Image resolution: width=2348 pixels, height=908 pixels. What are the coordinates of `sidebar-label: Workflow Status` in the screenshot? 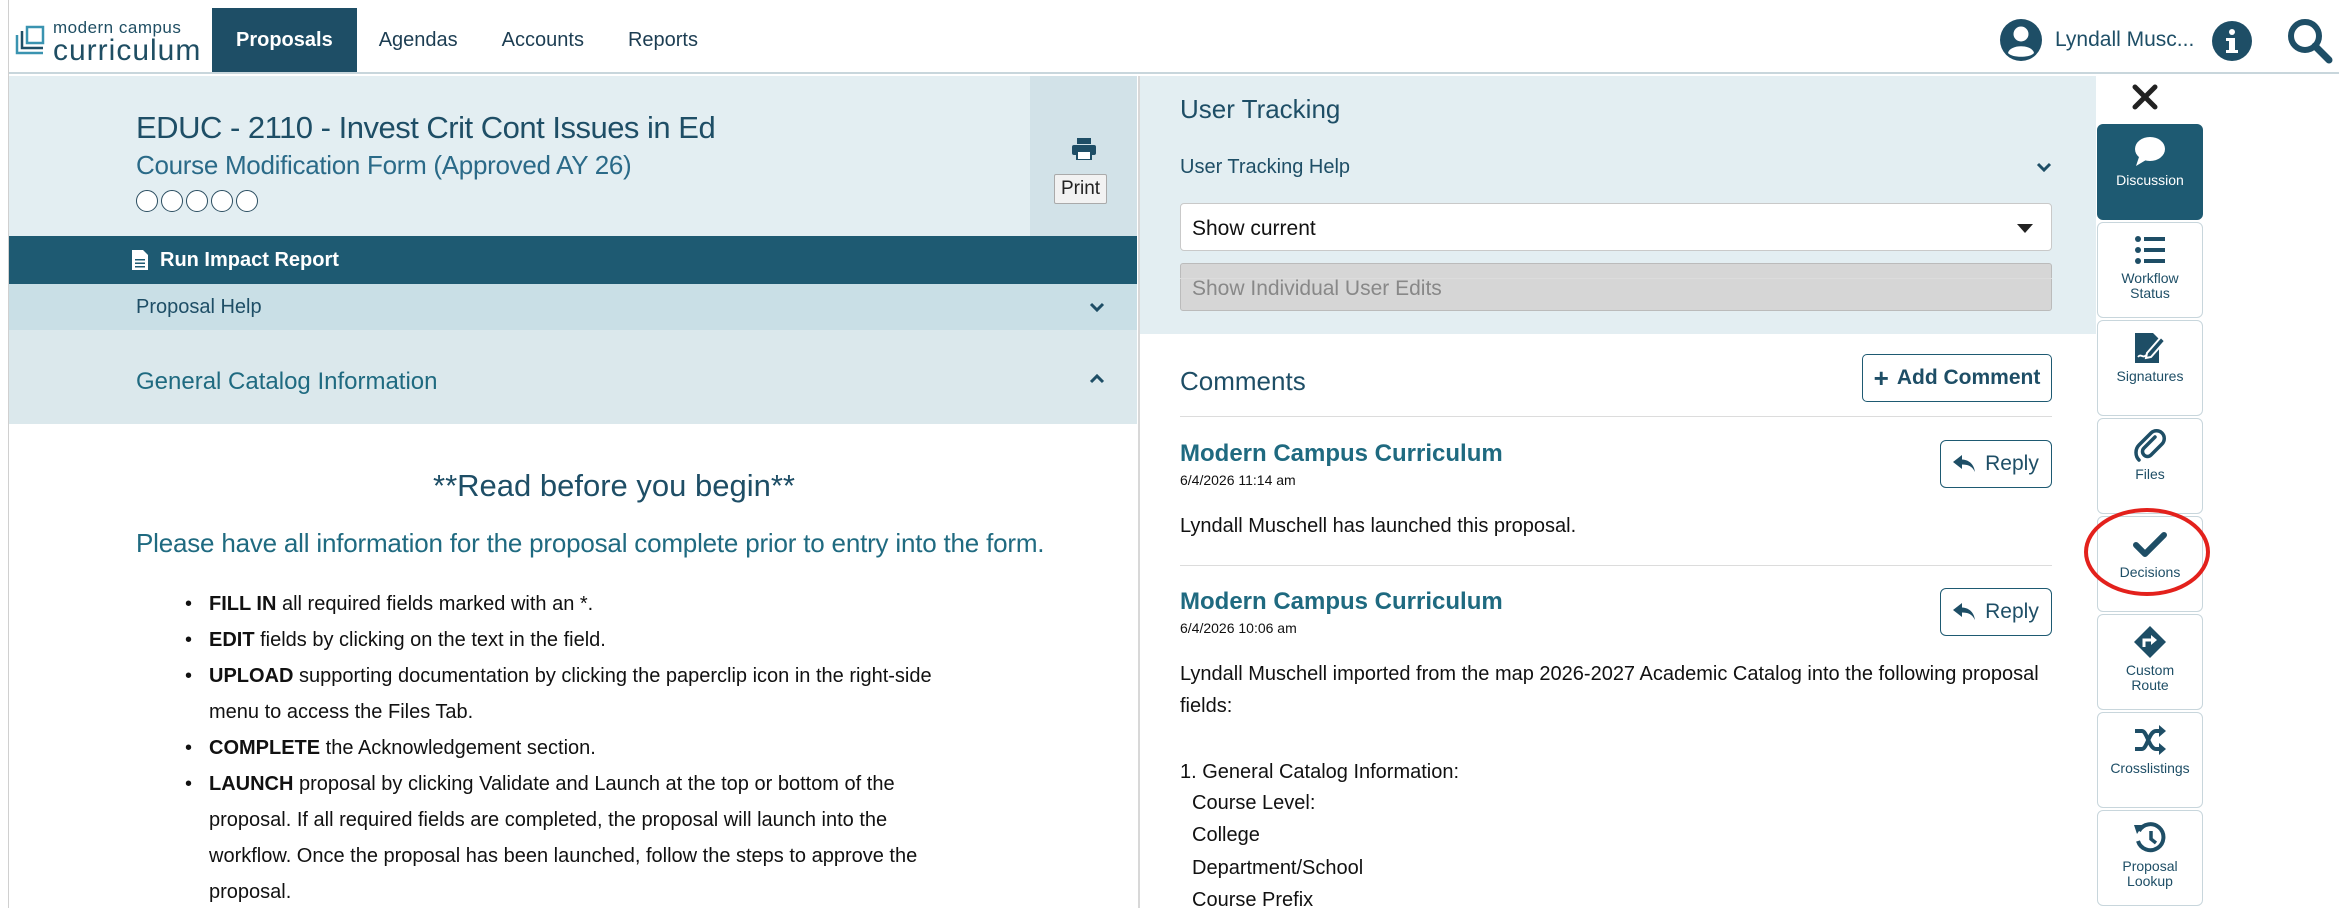 It's located at (2150, 285).